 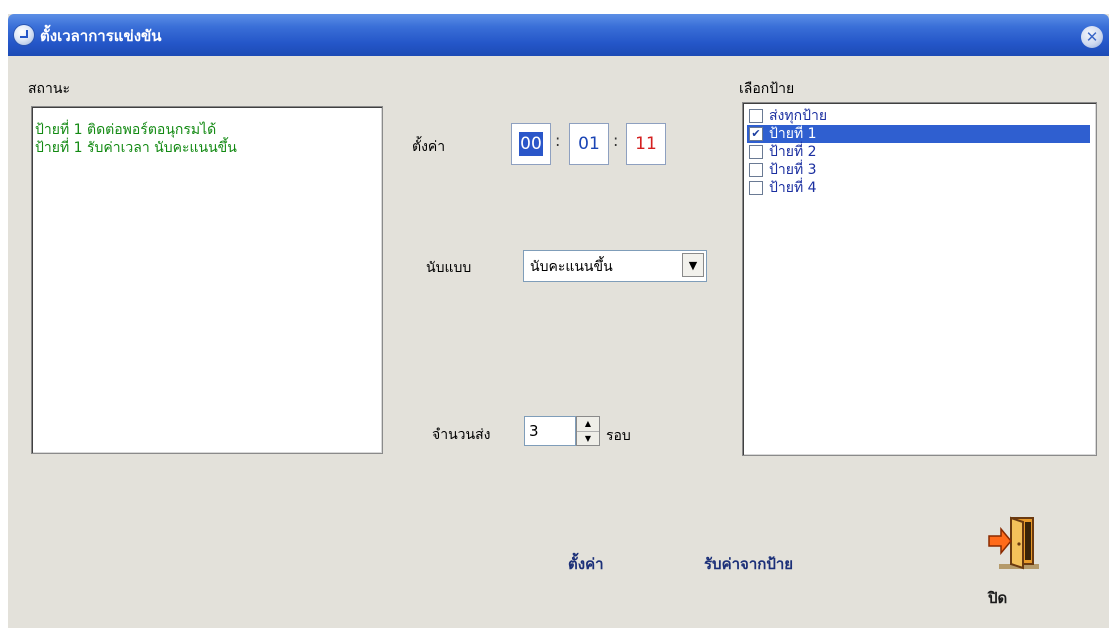 I want to click on send-count-stepper: ▲ ▼, so click(x=588, y=431).